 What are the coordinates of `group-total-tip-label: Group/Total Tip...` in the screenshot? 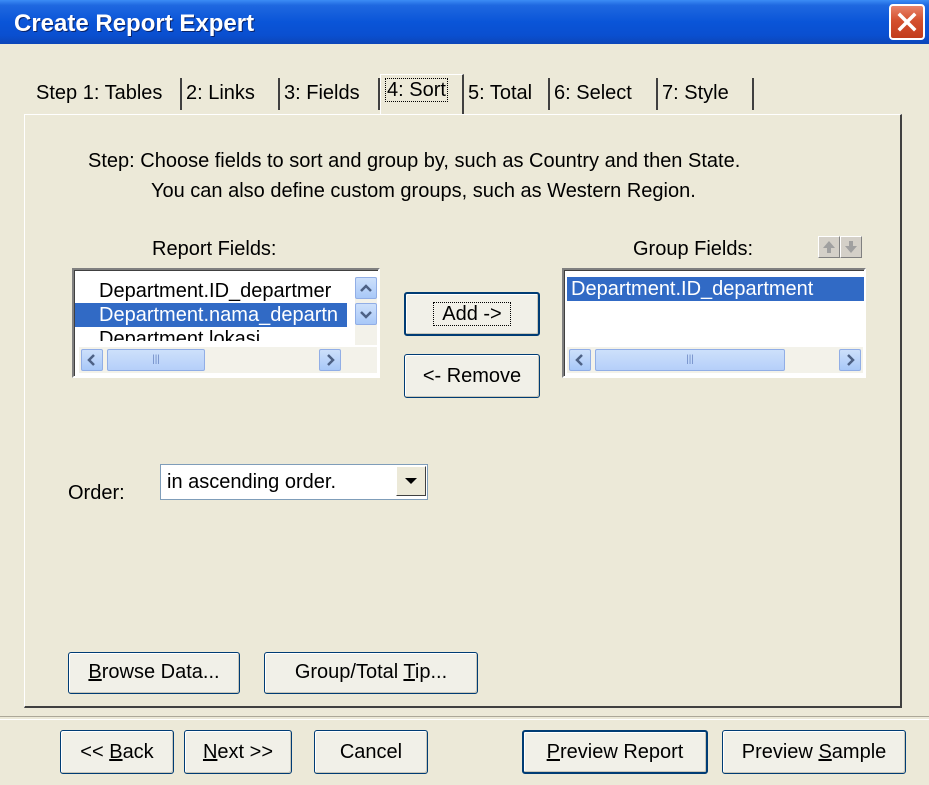 It's located at (371, 672).